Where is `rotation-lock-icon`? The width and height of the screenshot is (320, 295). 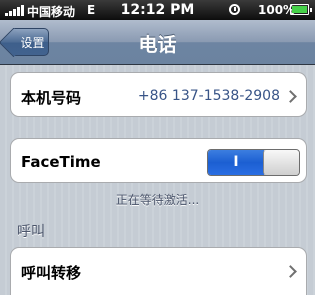 rotation-lock-icon is located at coordinates (234, 9).